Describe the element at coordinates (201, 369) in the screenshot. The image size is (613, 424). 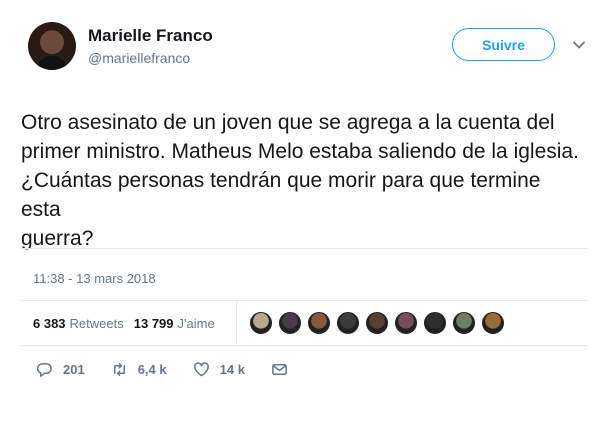
I see `heart-icon` at that location.